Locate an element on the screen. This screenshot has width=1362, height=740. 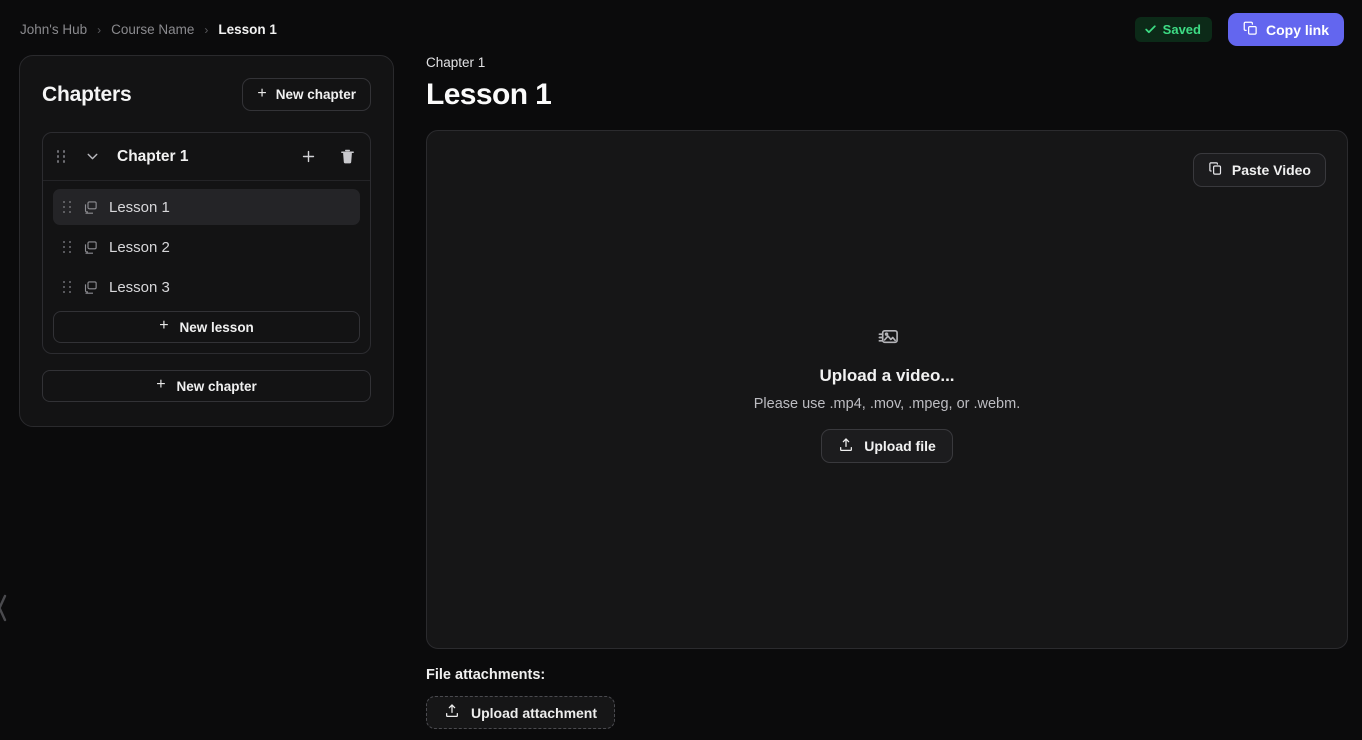
upload-attachment-button: Upload attachment is located at coordinates (521, 712).